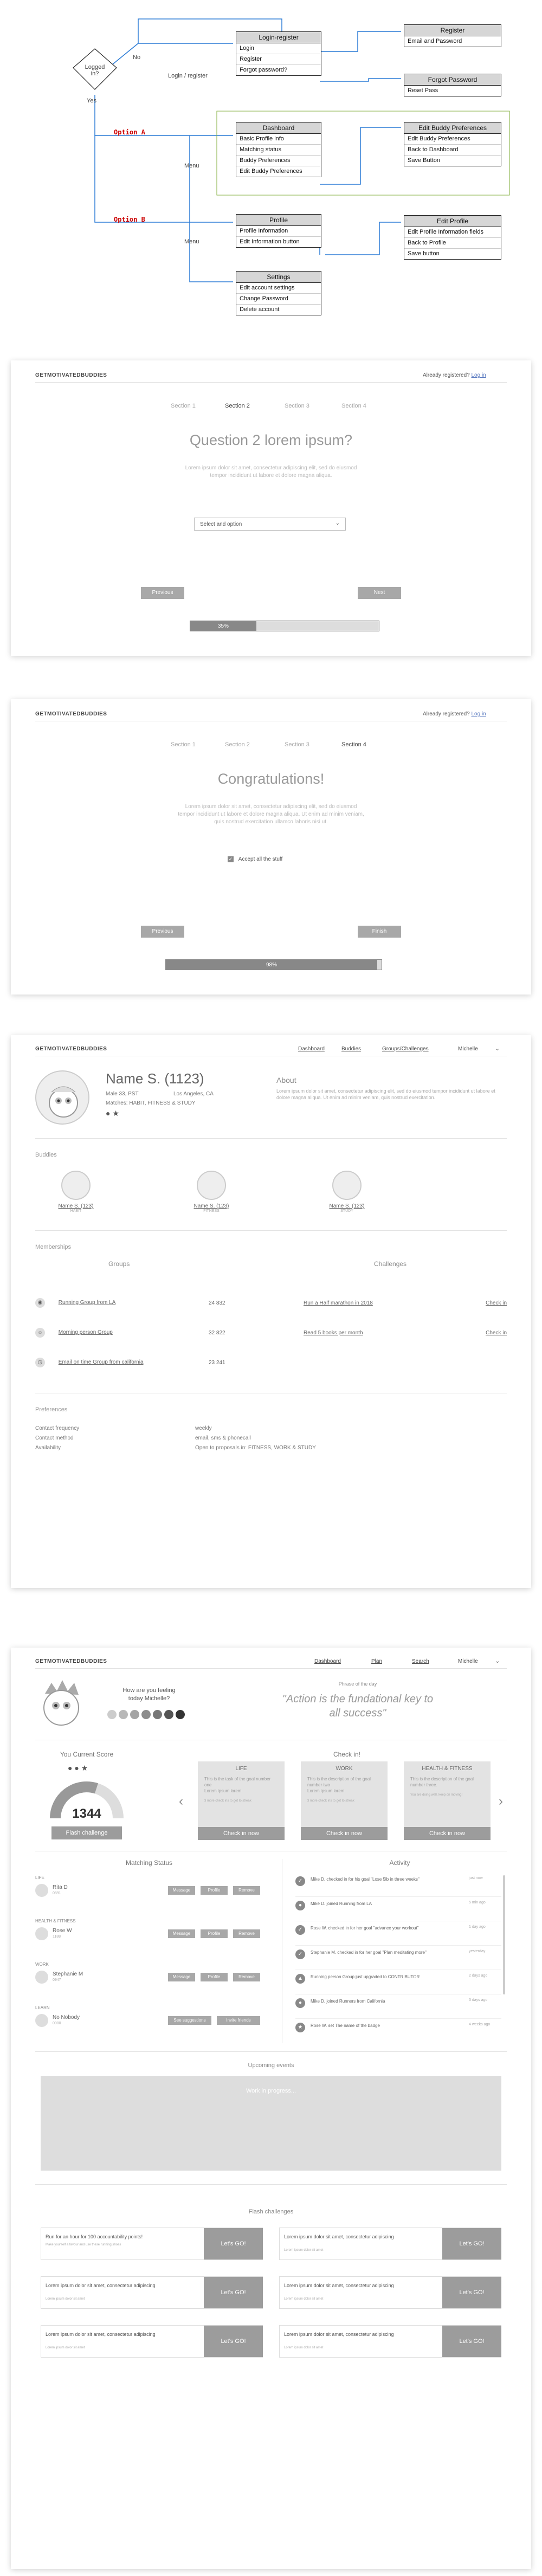 The width and height of the screenshot is (542, 2576). What do you see at coordinates (63, 1931) in the screenshot?
I see `match-name: Rose W` at bounding box center [63, 1931].